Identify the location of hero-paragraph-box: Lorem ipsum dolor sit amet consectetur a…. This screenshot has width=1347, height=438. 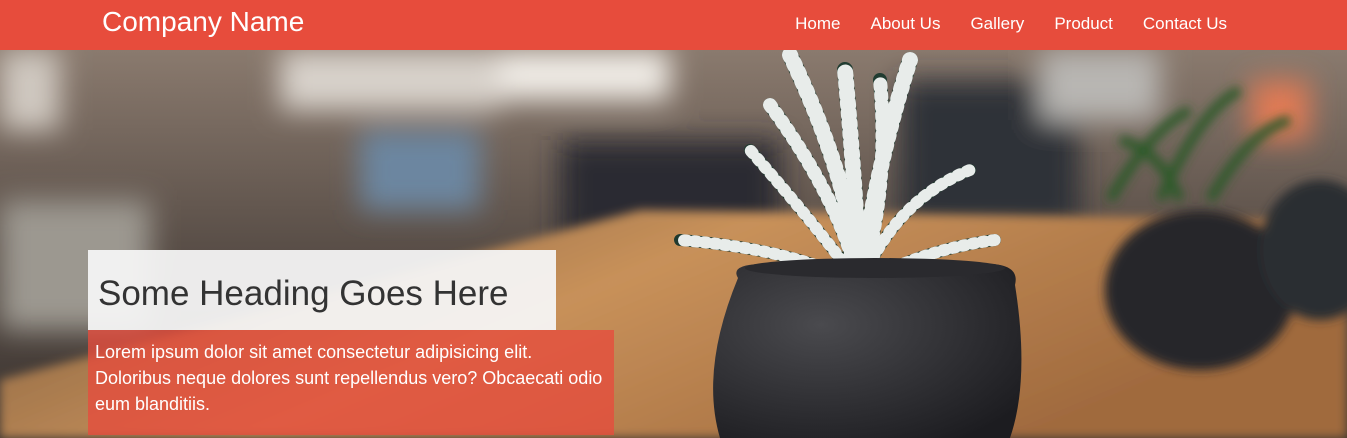
(351, 382).